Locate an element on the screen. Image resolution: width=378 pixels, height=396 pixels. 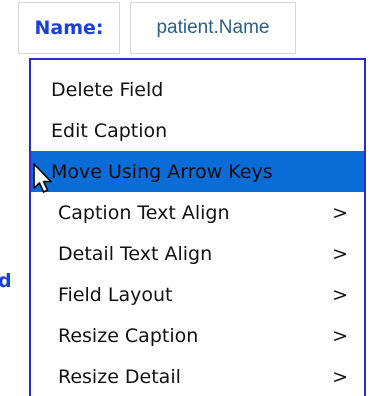
obscured-field-caption: d is located at coordinates (6, 281).